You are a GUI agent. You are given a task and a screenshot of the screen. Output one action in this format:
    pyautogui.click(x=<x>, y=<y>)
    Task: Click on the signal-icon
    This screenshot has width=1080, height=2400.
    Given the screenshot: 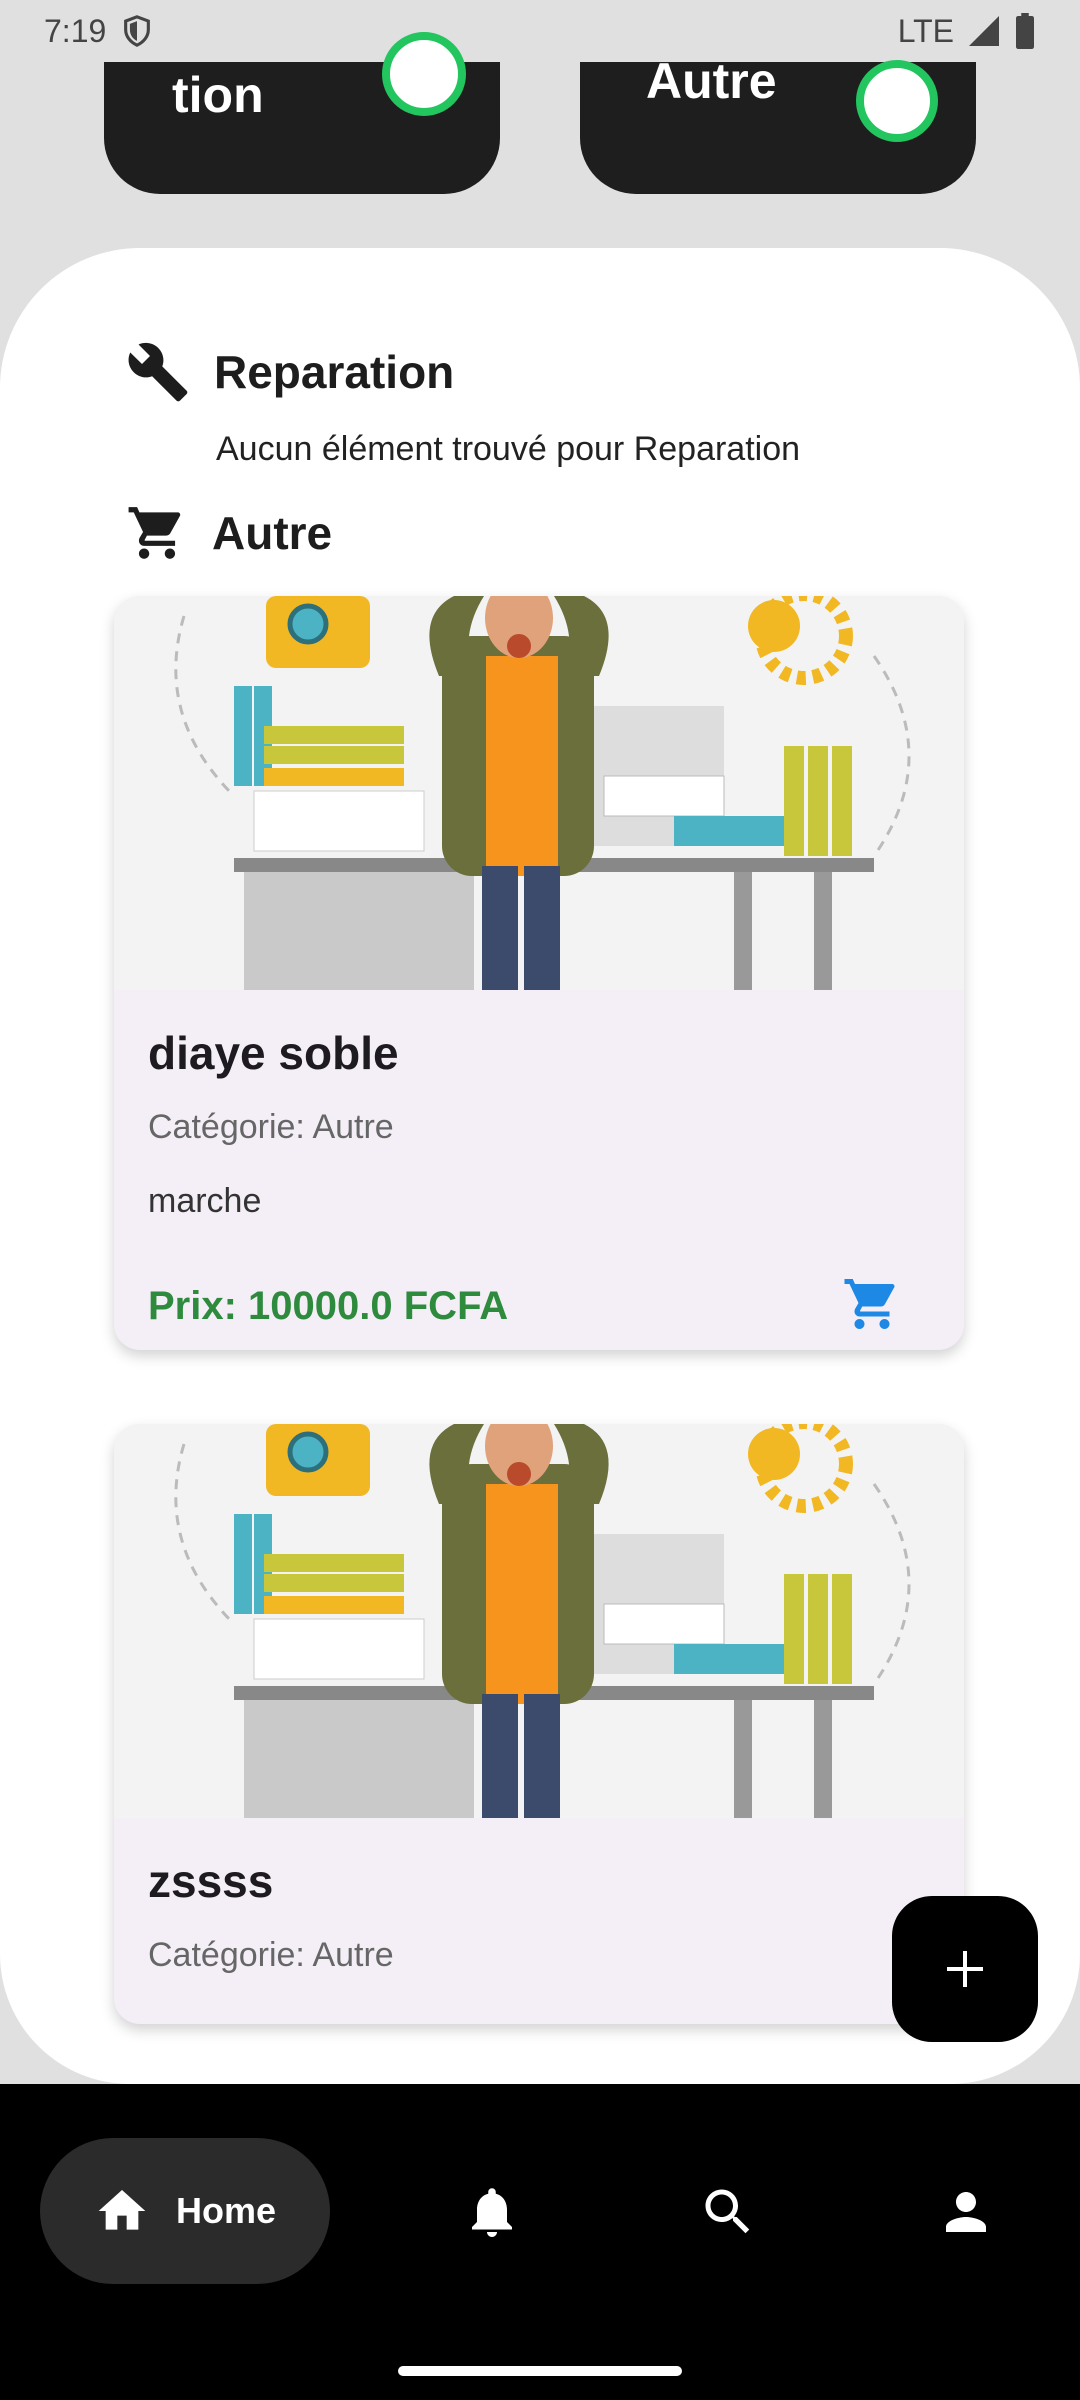 What is the action you would take?
    pyautogui.click(x=984, y=31)
    